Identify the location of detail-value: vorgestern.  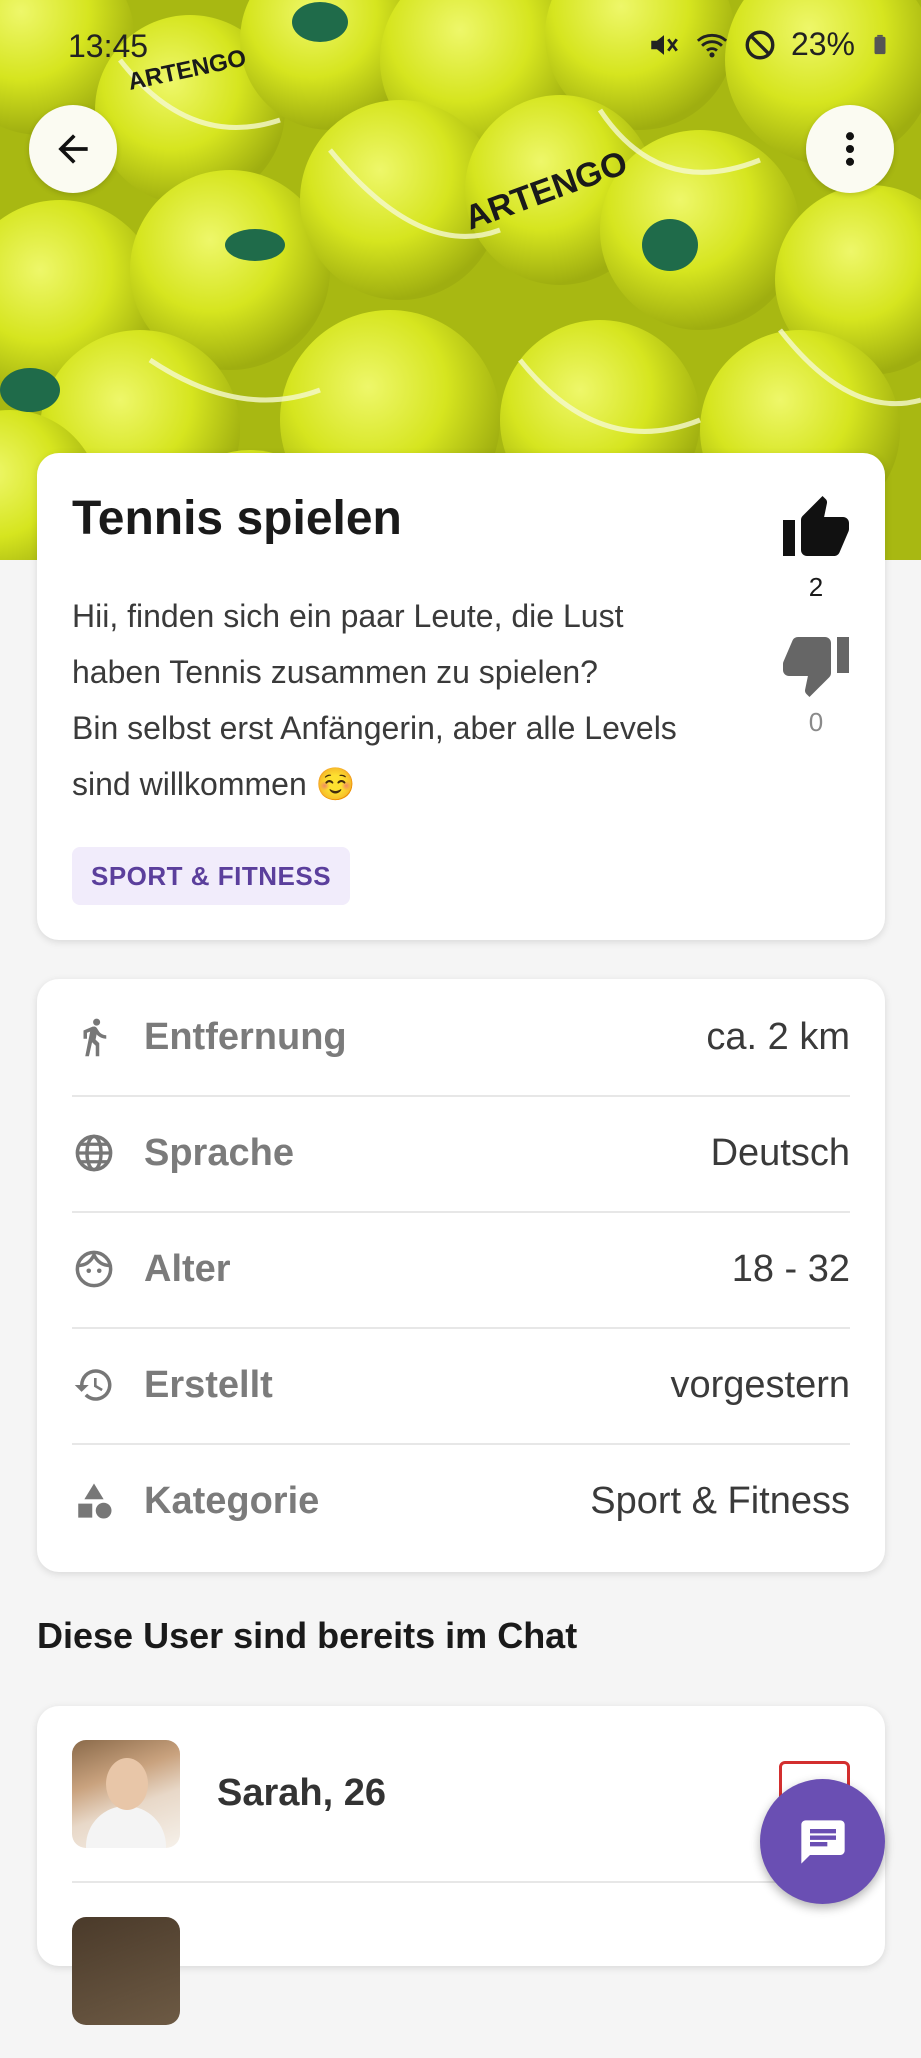
(760, 1384).